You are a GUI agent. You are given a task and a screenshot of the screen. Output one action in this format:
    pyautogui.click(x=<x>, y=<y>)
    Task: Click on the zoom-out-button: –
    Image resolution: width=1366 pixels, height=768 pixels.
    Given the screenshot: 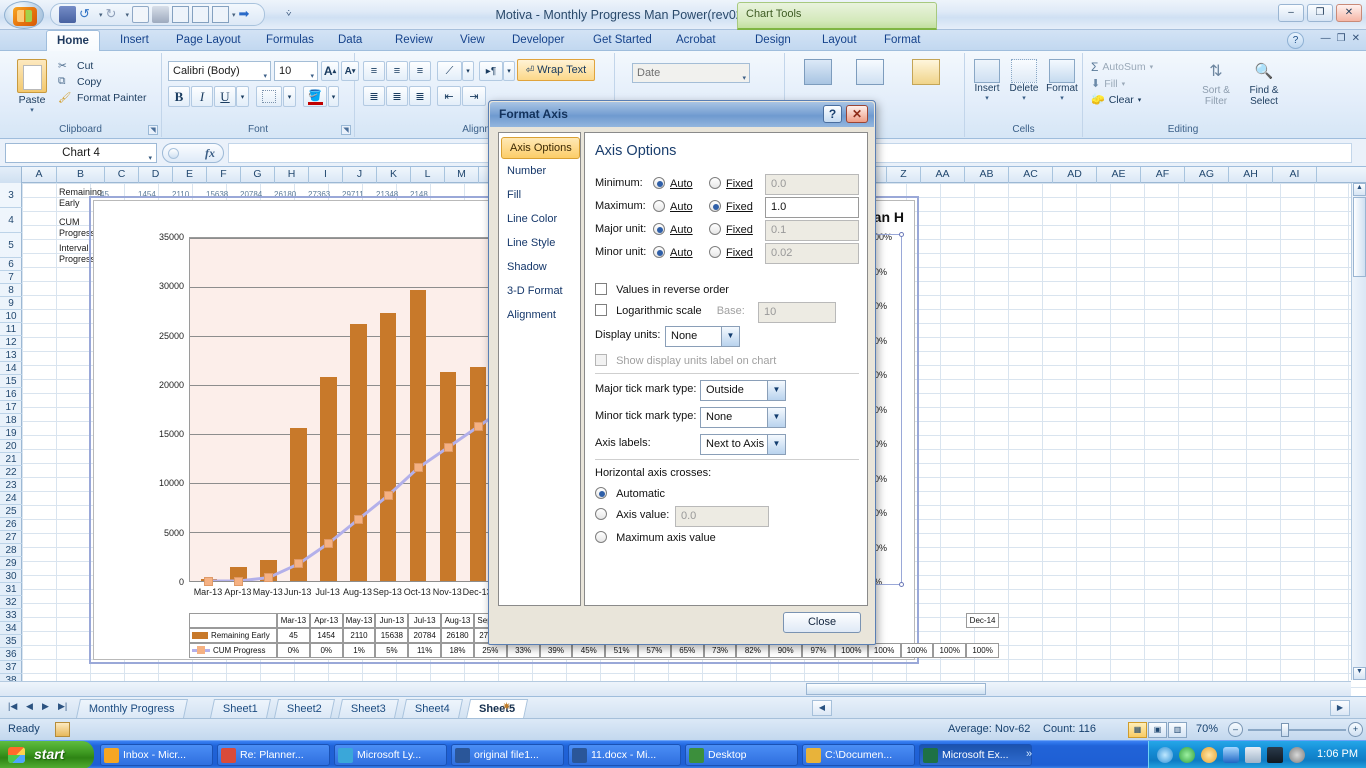 What is the action you would take?
    pyautogui.click(x=1235, y=729)
    